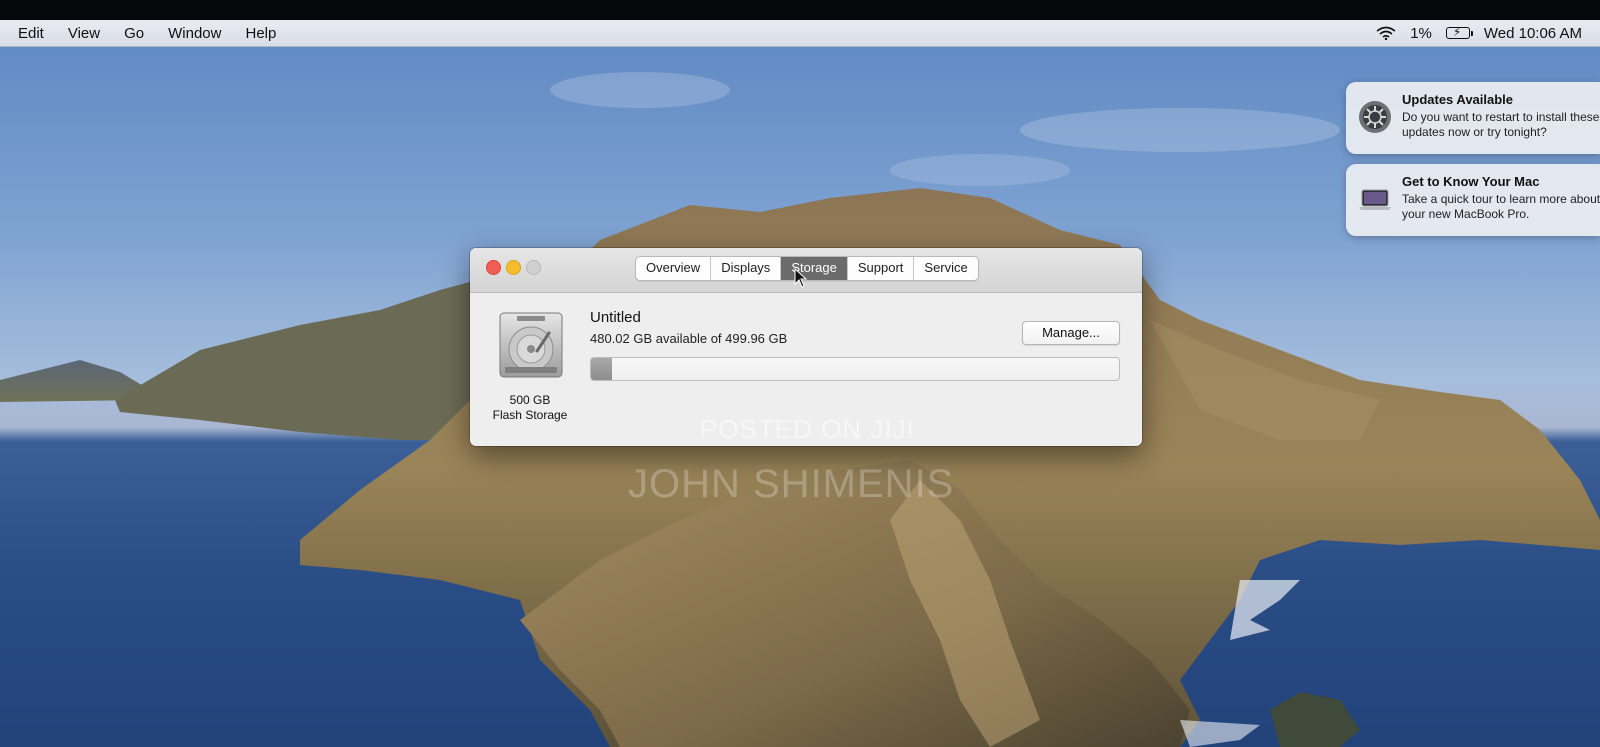 The height and width of the screenshot is (747, 1600). Describe the element at coordinates (800, 10) in the screenshot. I see `screen-bezel` at that location.